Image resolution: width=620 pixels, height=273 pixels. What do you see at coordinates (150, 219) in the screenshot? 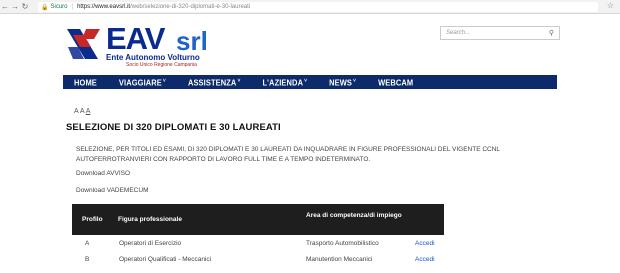
I see `header-figura: Figura professionale` at bounding box center [150, 219].